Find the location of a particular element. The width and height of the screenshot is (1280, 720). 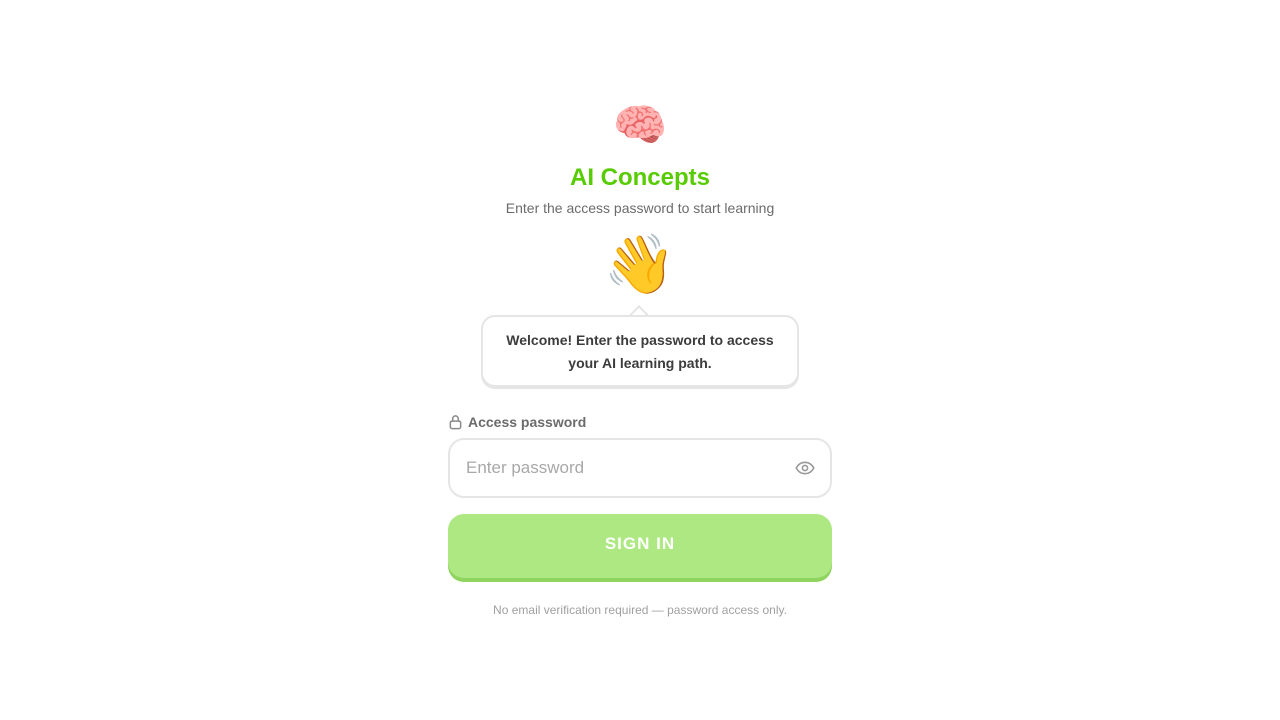

password-field is located at coordinates (640, 468).